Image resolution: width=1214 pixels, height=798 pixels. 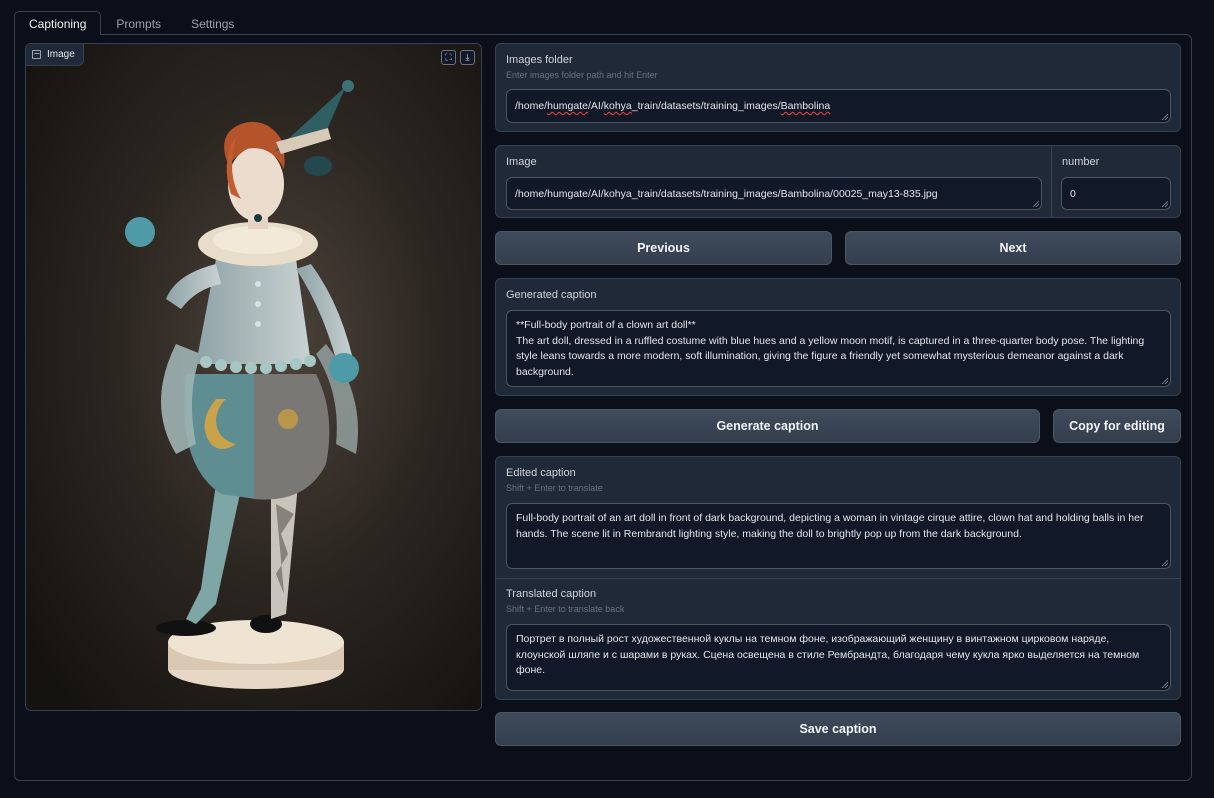 I want to click on tab-captioning: Captioning, so click(x=58, y=23).